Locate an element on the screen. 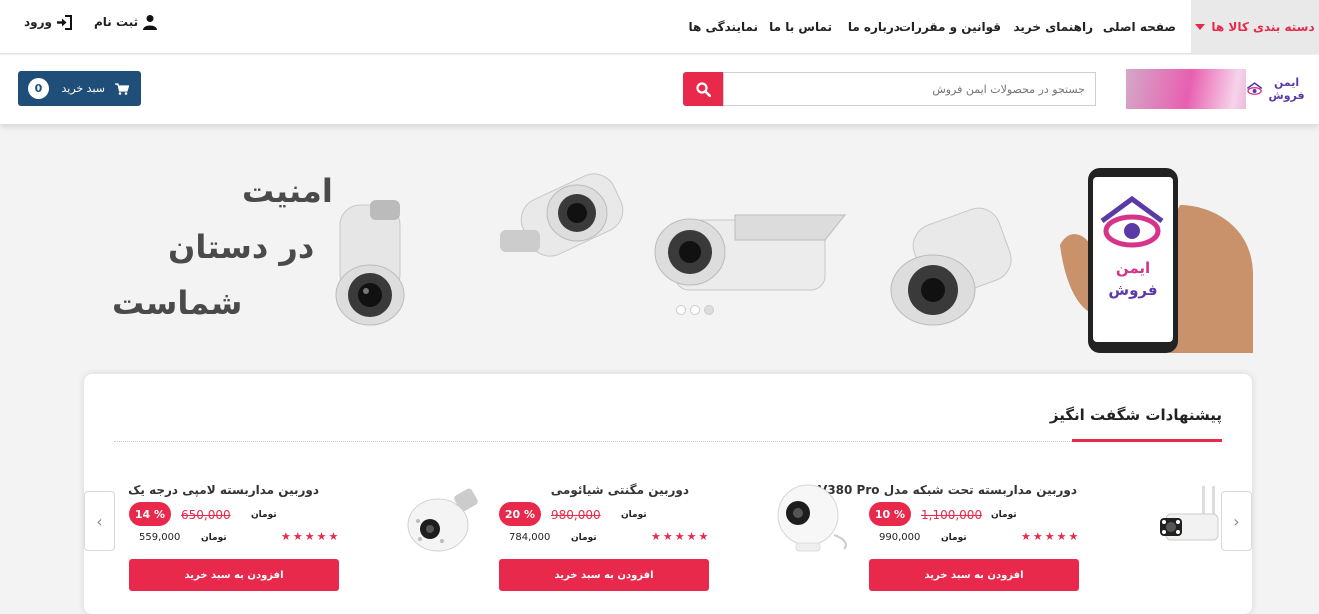  user-icon is located at coordinates (150, 22).